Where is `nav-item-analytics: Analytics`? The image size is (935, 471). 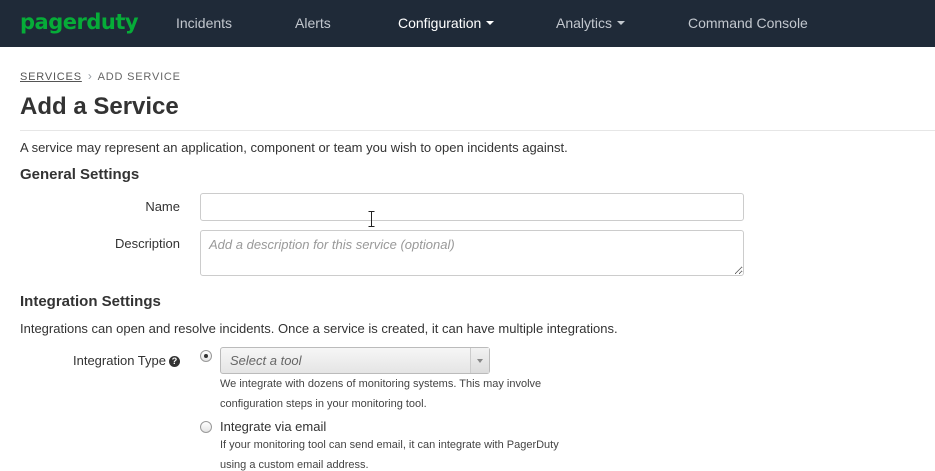 nav-item-analytics: Analytics is located at coordinates (591, 23).